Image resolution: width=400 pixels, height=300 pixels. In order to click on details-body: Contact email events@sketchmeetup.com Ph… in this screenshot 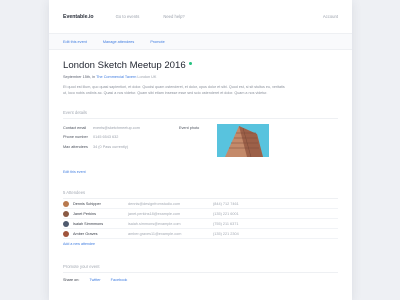, I will do `click(200, 145)`.